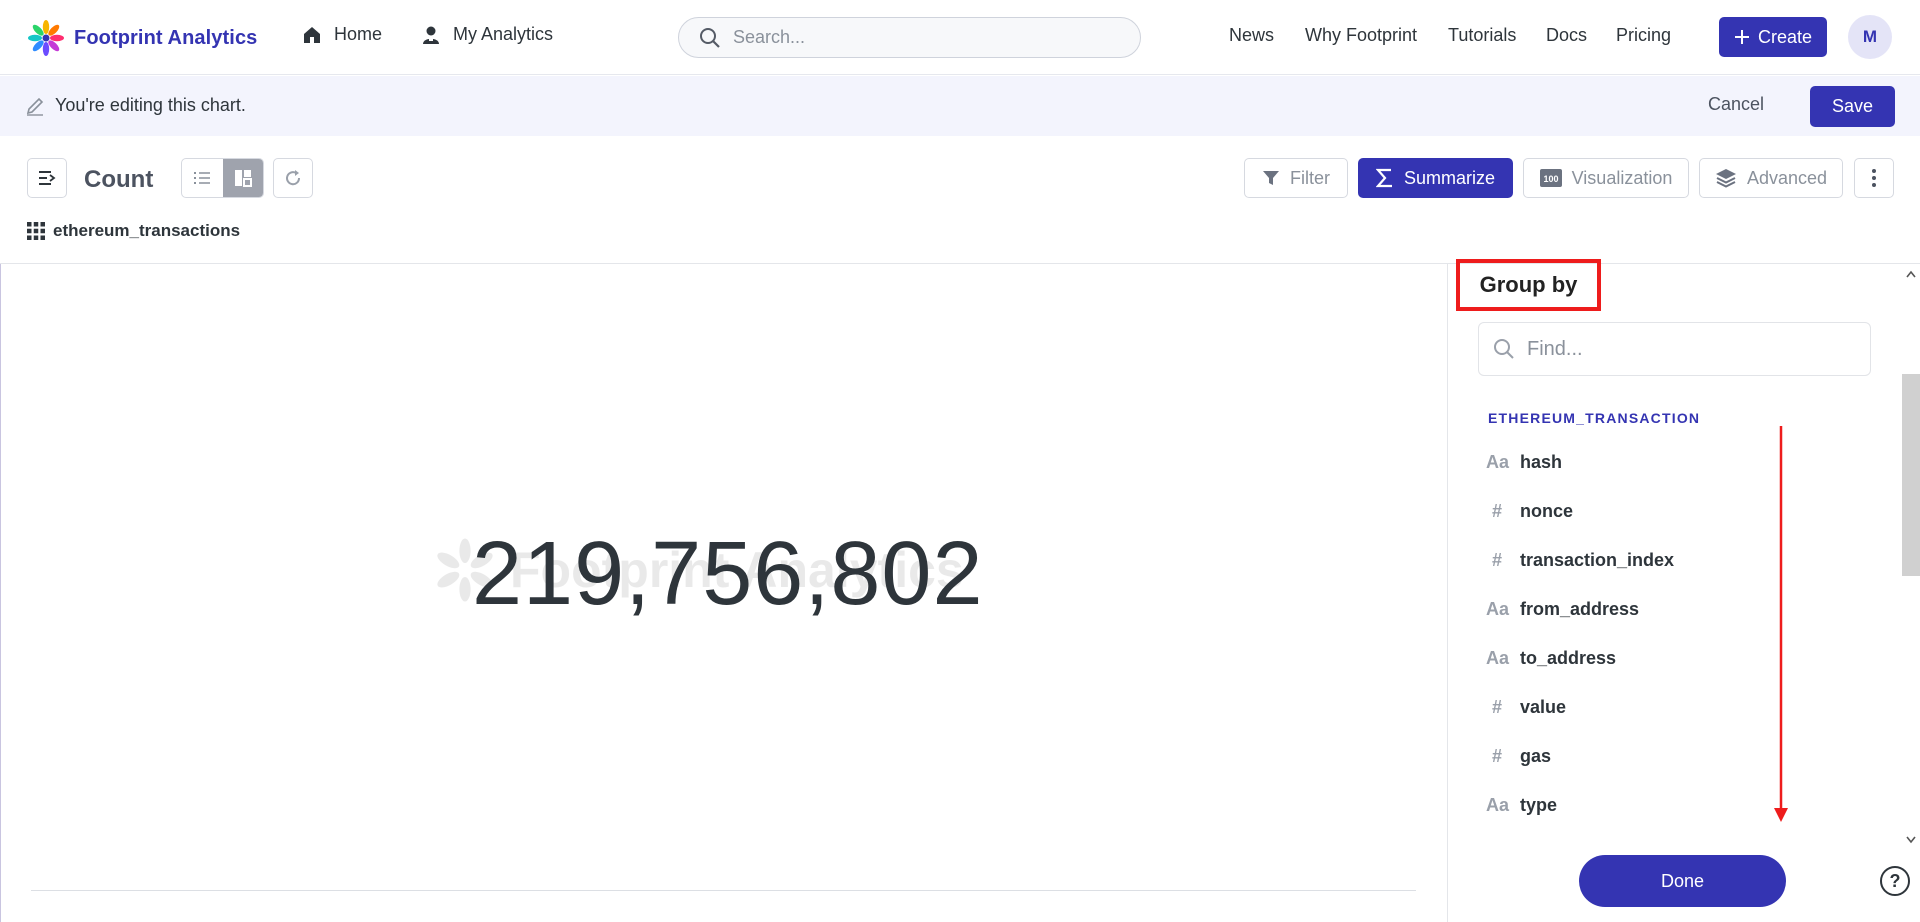 This screenshot has height=922, width=1920. What do you see at coordinates (358, 34) in the screenshot?
I see `nav-home-label: Home` at bounding box center [358, 34].